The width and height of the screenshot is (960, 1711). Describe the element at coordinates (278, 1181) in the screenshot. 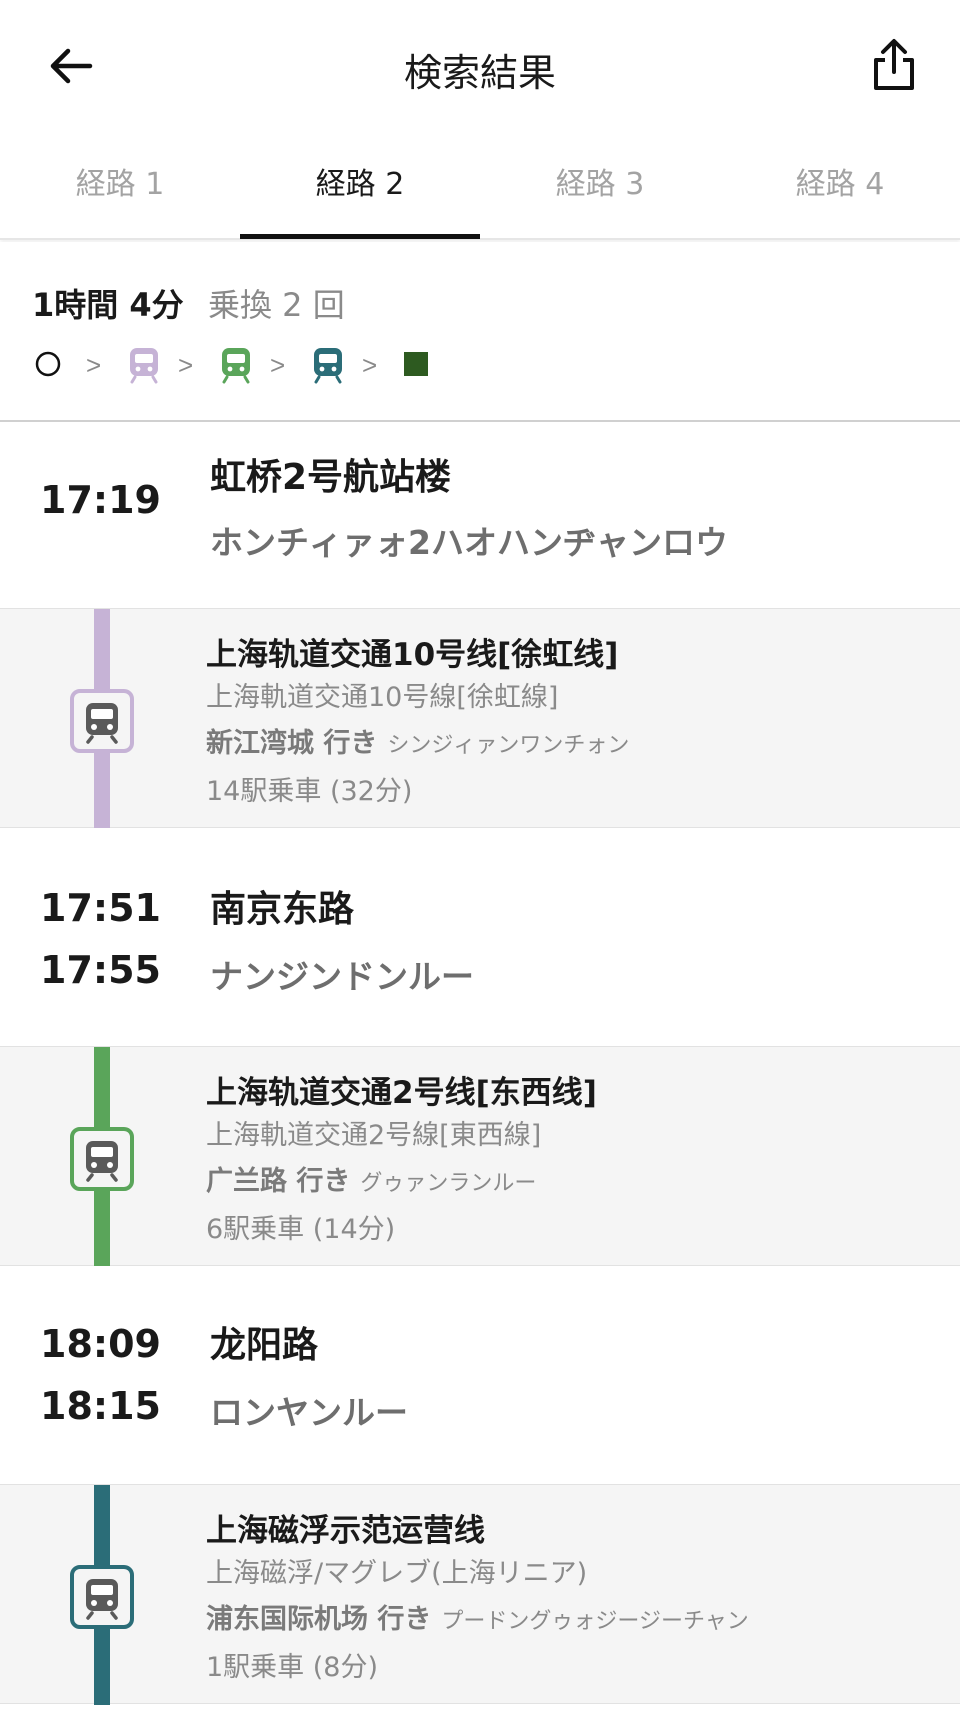

I see `direction-label: 广兰路 行き` at that location.